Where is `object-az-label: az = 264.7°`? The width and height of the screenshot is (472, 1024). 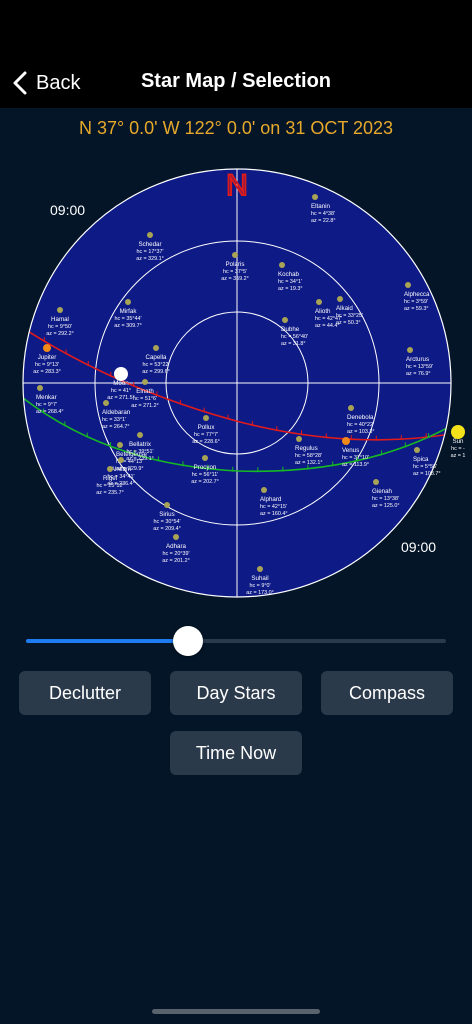
object-az-label: az = 264.7° is located at coordinates (115, 427).